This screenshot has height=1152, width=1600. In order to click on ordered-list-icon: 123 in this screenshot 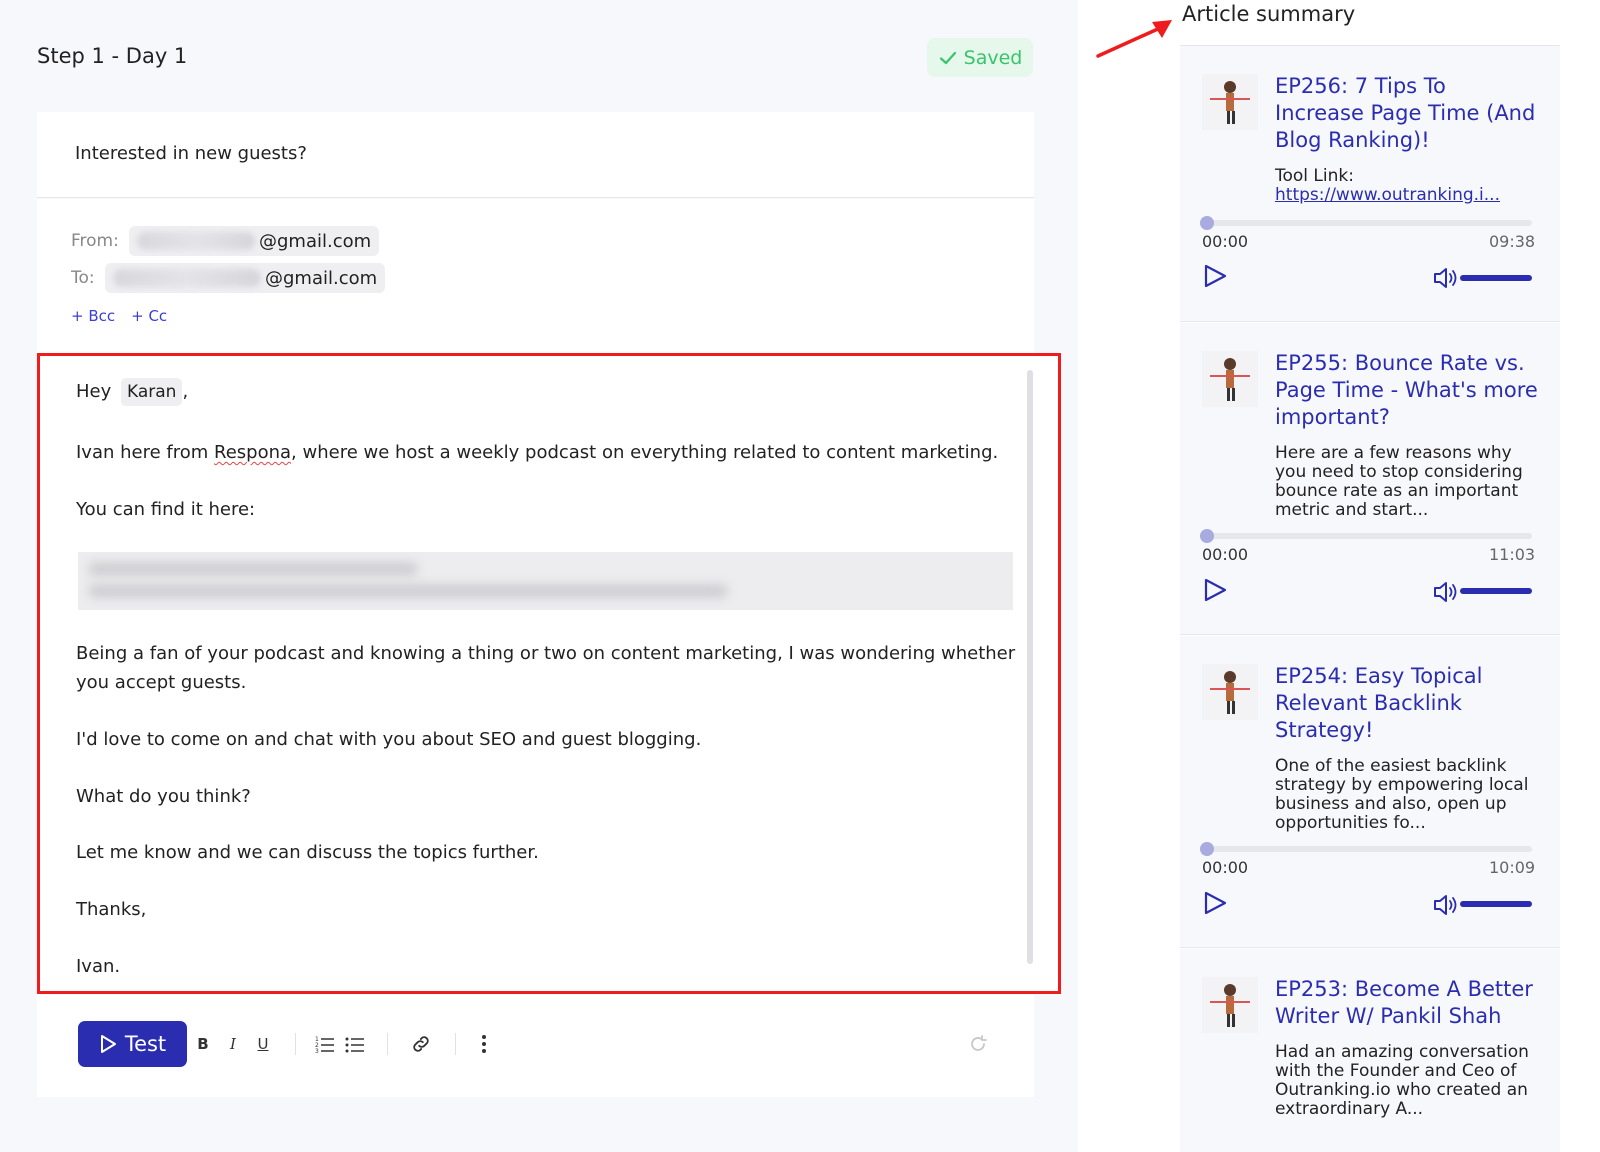, I will do `click(324, 1044)`.